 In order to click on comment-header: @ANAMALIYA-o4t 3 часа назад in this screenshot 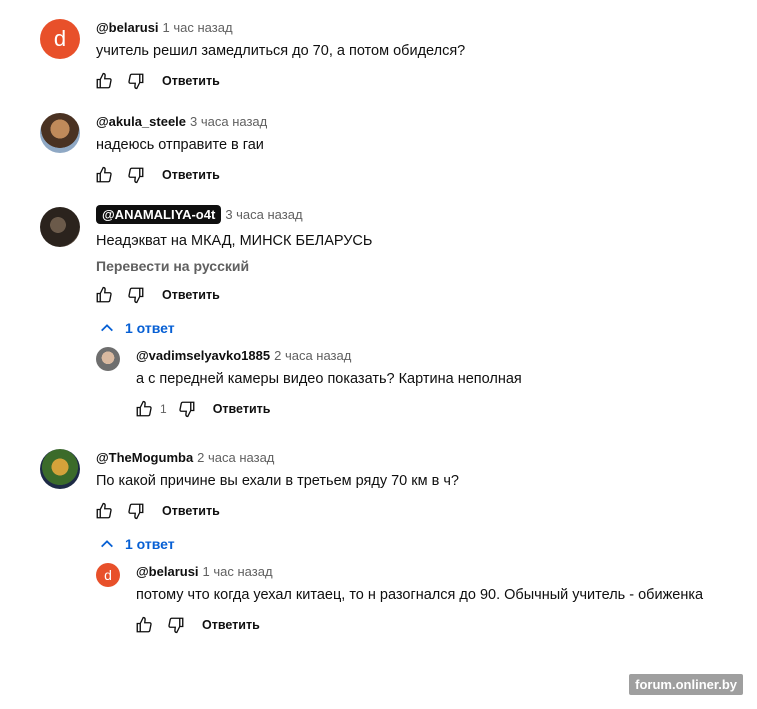, I will do `click(199, 214)`.